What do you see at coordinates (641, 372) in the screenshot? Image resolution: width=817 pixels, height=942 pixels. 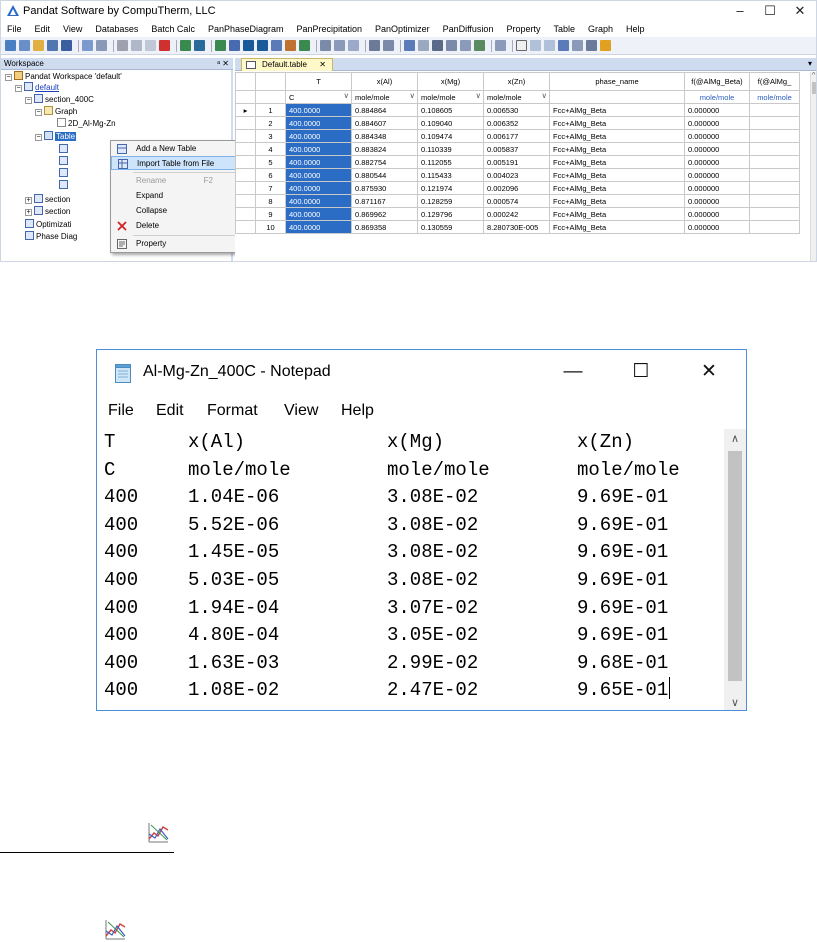 I see `notepad-maximize-button: ☐` at bounding box center [641, 372].